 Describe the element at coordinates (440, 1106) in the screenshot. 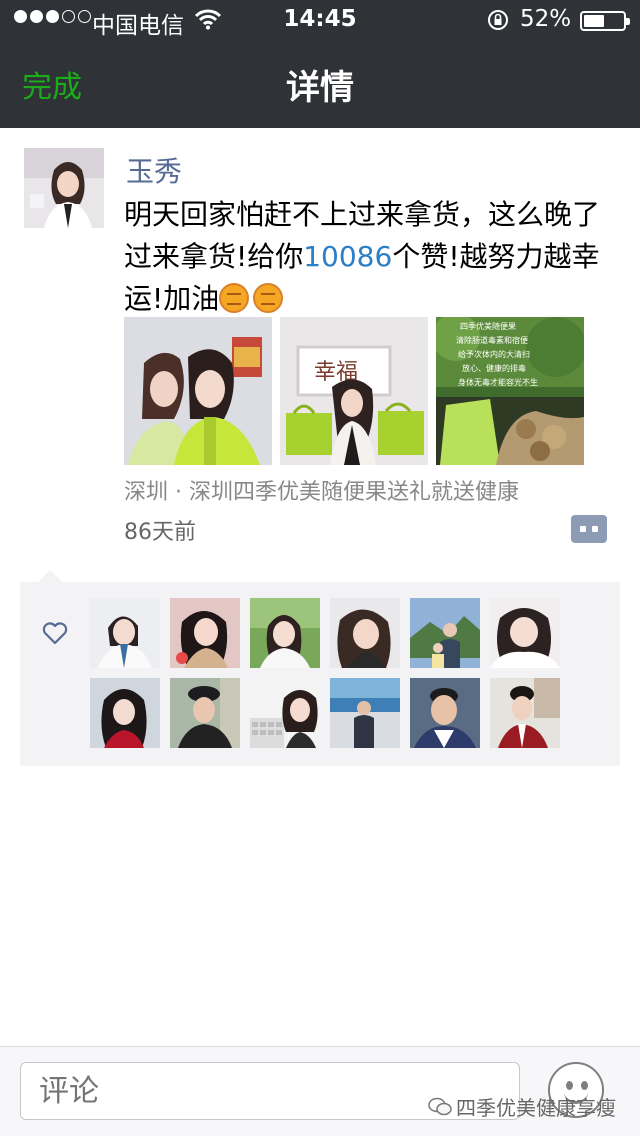

I see `wechat-icon` at that location.